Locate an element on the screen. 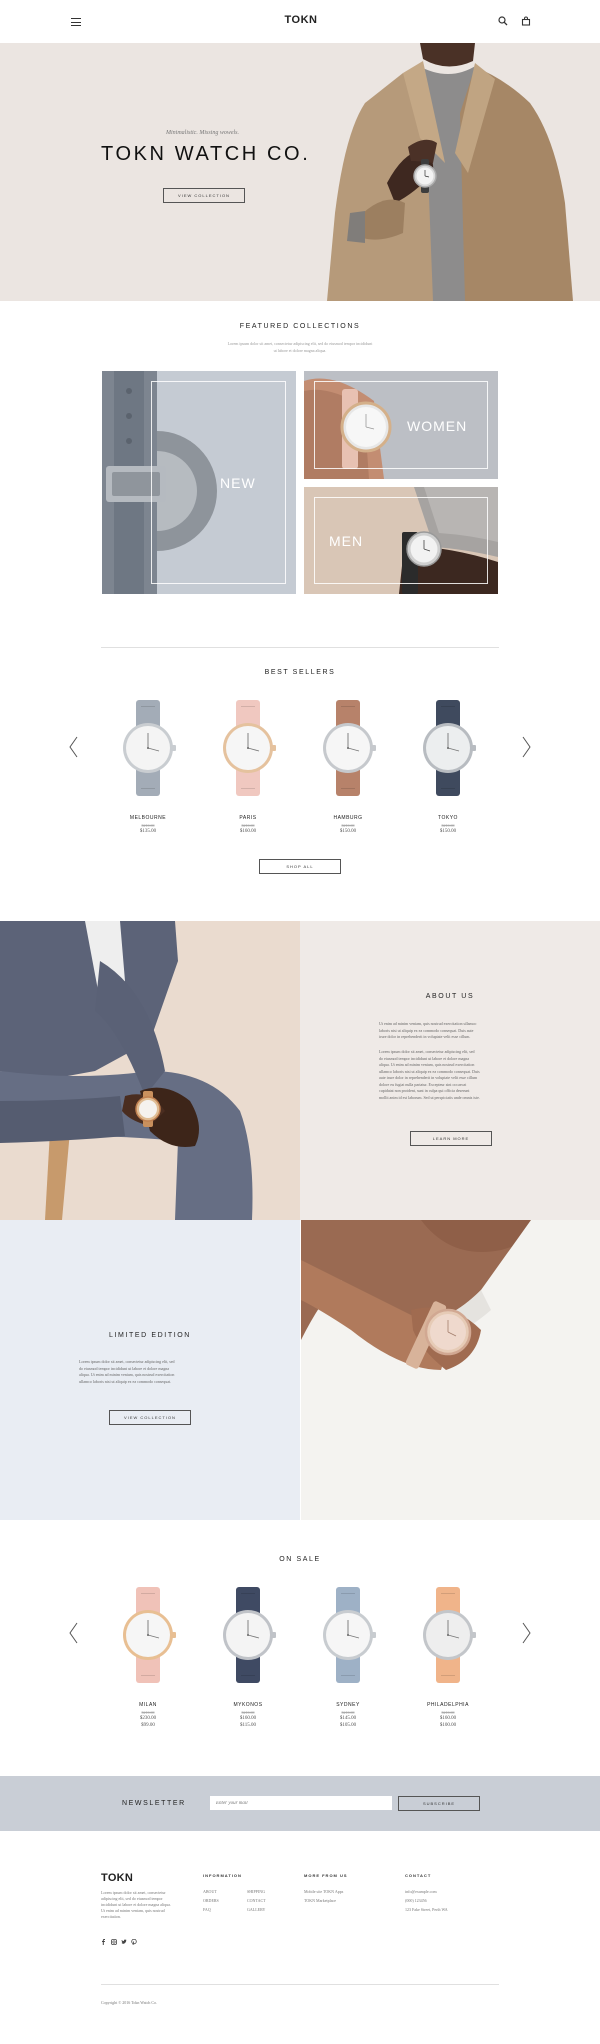  best-sellers-product-card: HAMBURG $210.00 $150.00 is located at coordinates (348, 770).